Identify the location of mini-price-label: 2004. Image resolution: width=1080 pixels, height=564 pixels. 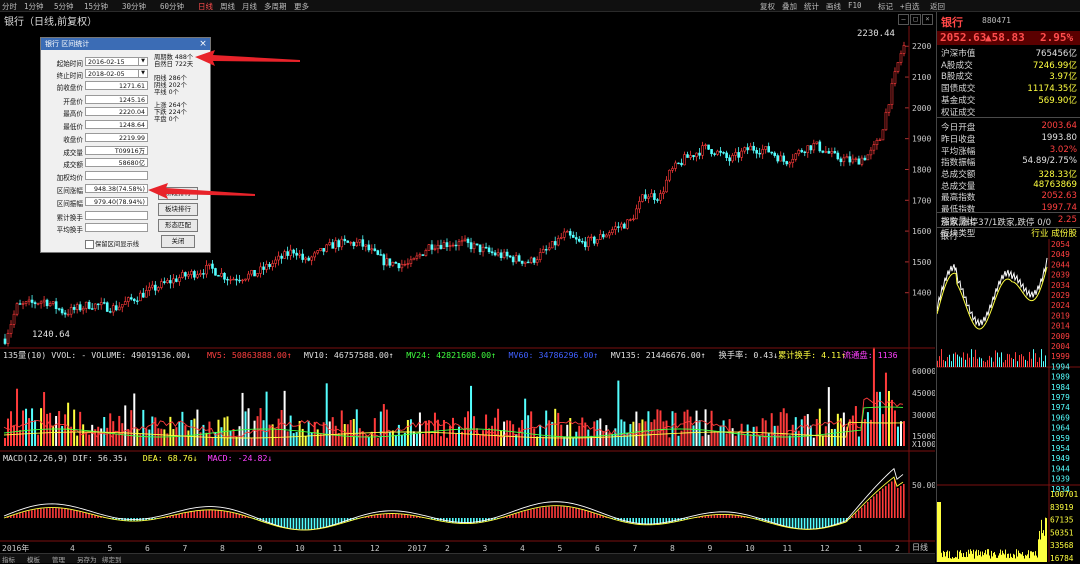
(1060, 346).